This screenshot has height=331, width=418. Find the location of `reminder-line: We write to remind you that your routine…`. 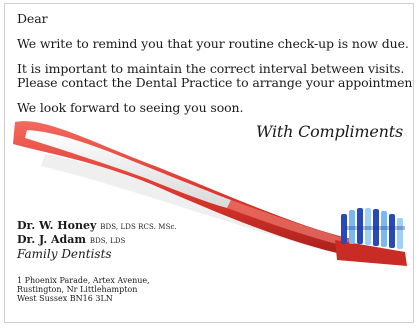

reminder-line: We write to remind you that your routine… is located at coordinates (213, 43).